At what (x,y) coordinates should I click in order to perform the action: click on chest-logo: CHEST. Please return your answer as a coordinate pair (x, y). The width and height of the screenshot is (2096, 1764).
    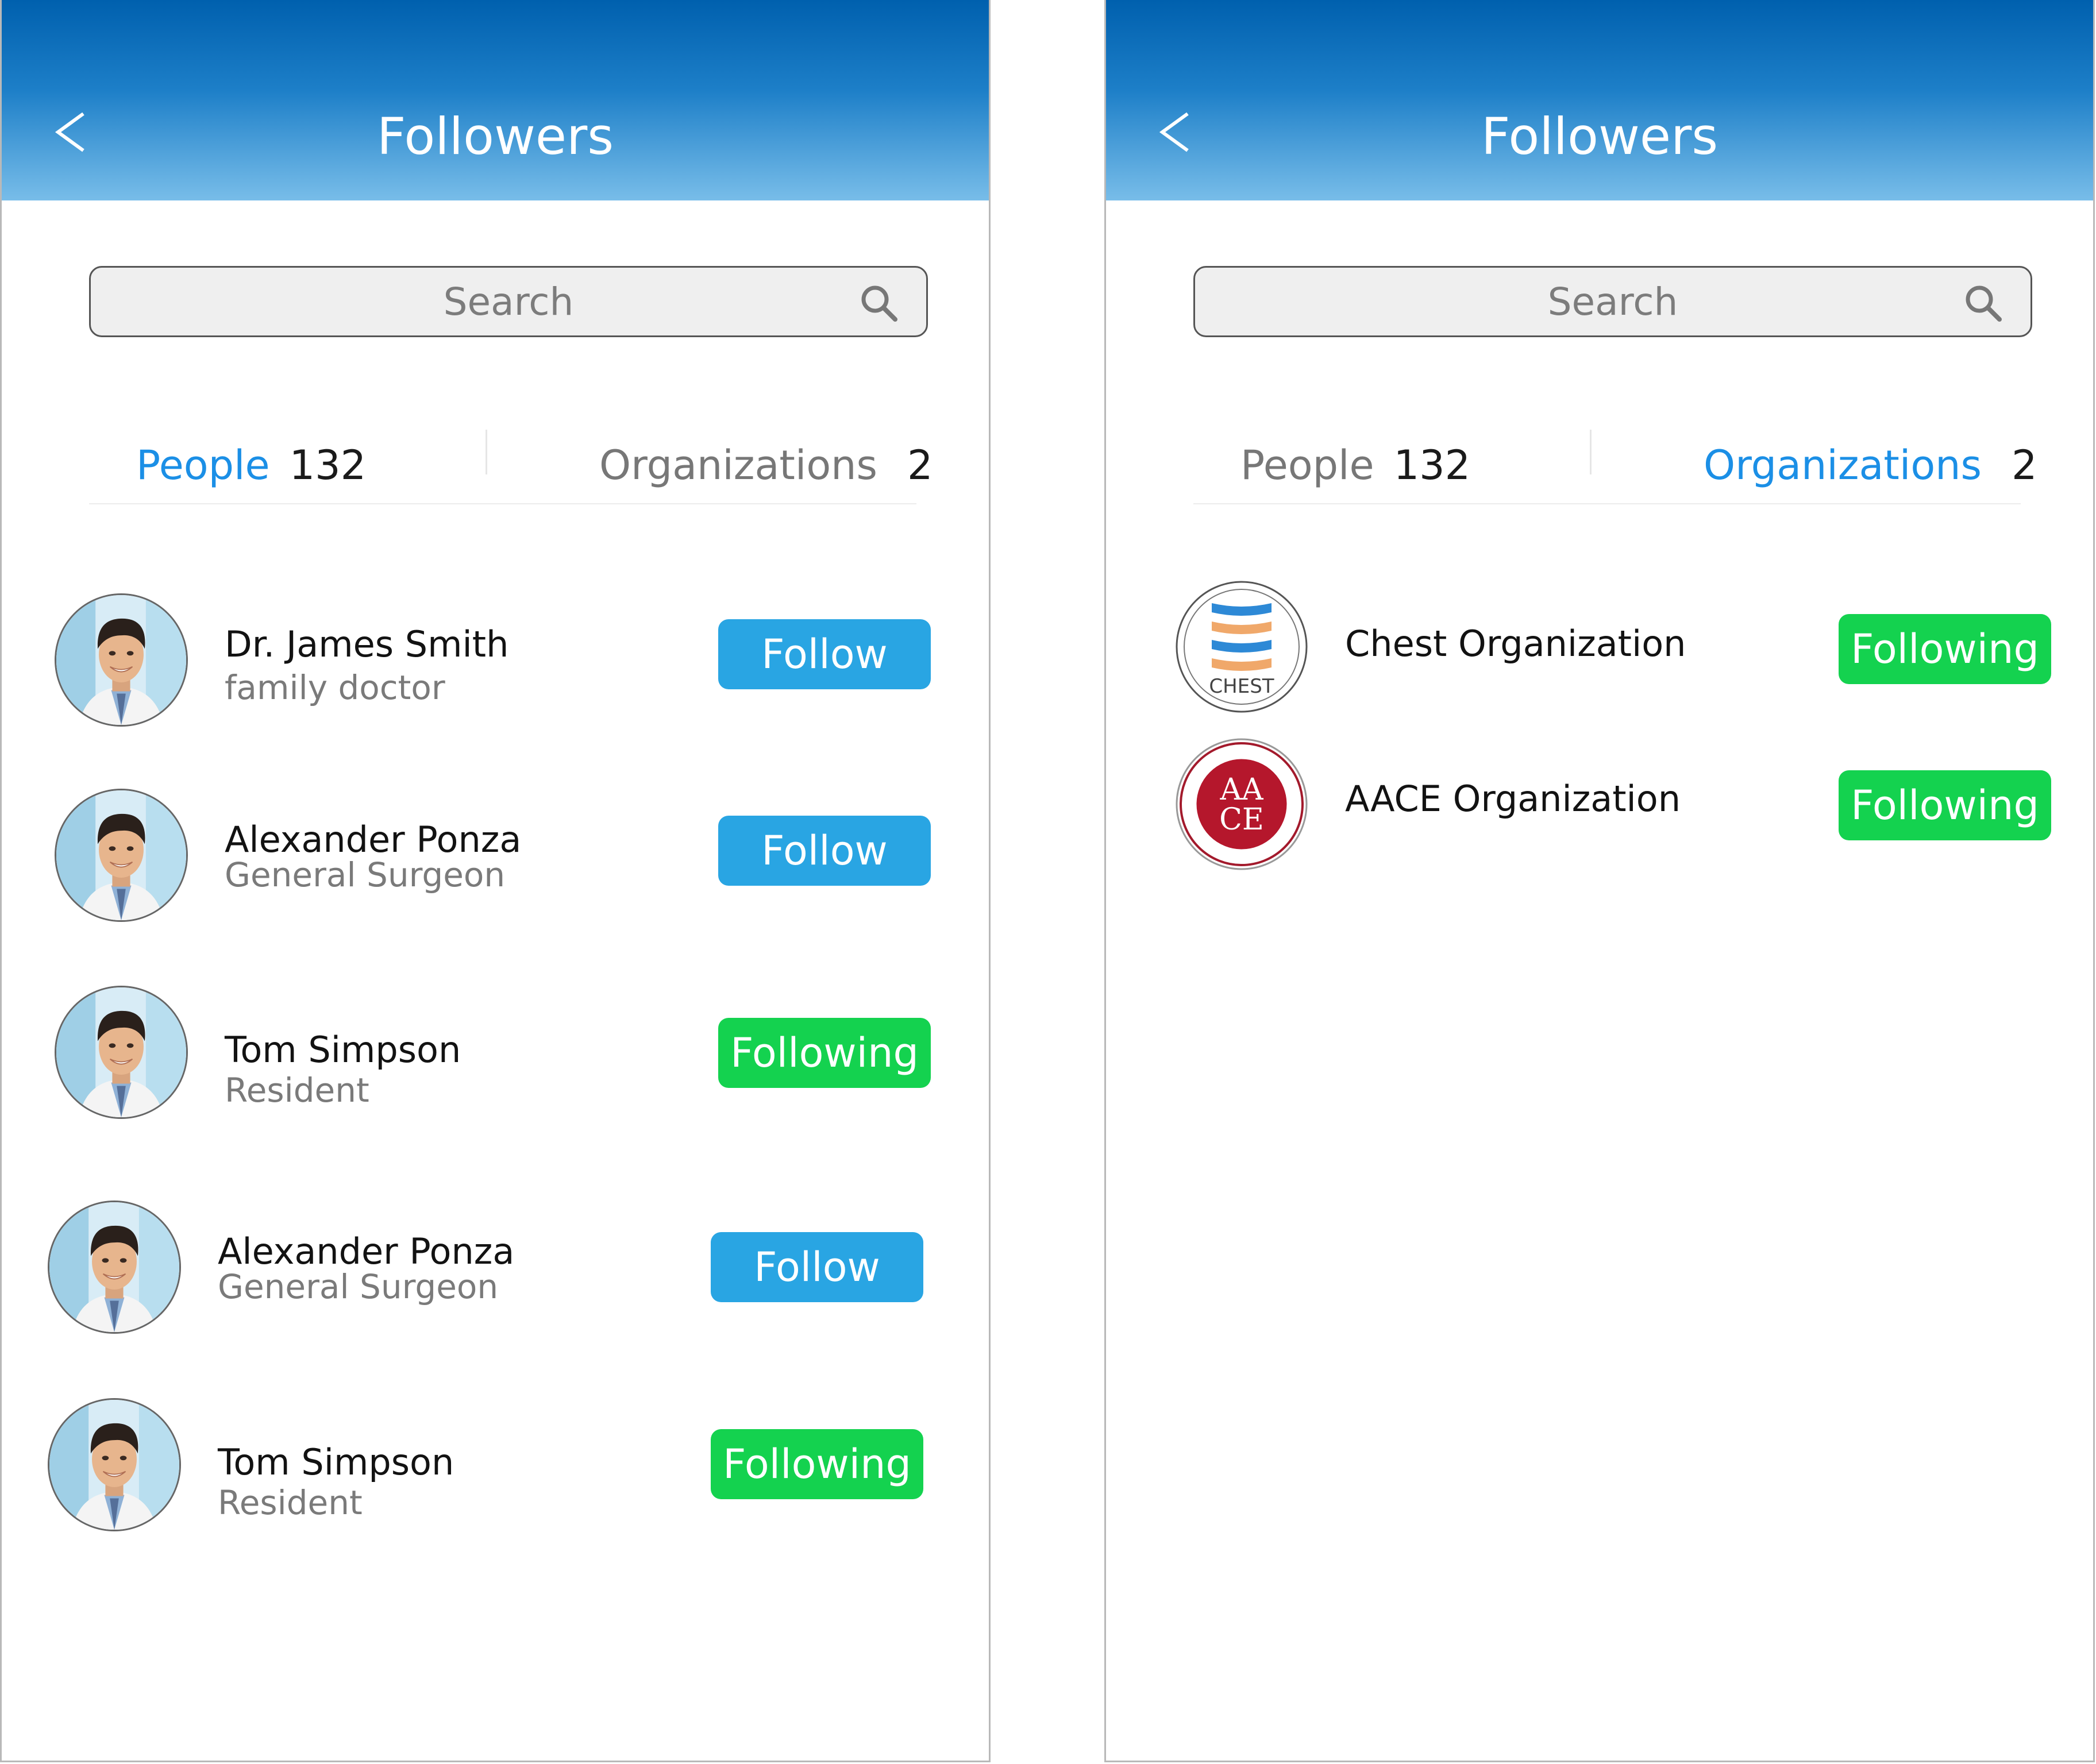
    Looking at the image, I should click on (1241, 646).